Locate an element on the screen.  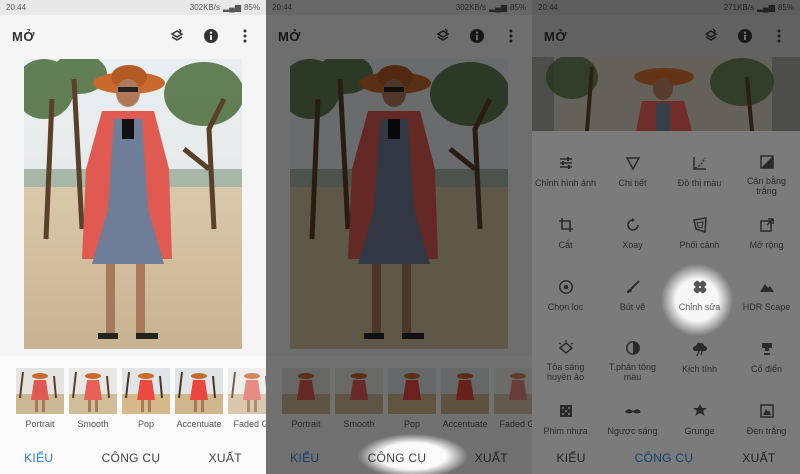
tool-grainy-film: Phim nhựa is located at coordinates (565, 416).